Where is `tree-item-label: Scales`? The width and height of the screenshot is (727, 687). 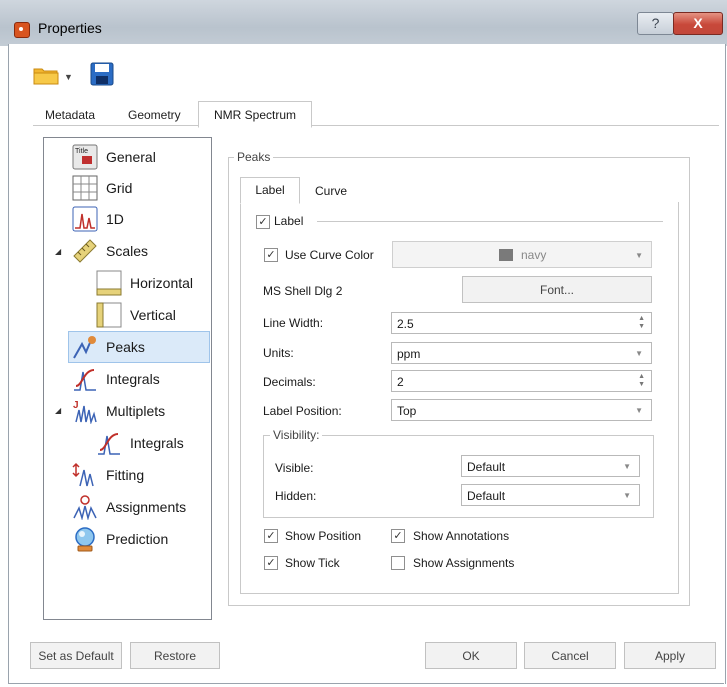 tree-item-label: Scales is located at coordinates (127, 251).